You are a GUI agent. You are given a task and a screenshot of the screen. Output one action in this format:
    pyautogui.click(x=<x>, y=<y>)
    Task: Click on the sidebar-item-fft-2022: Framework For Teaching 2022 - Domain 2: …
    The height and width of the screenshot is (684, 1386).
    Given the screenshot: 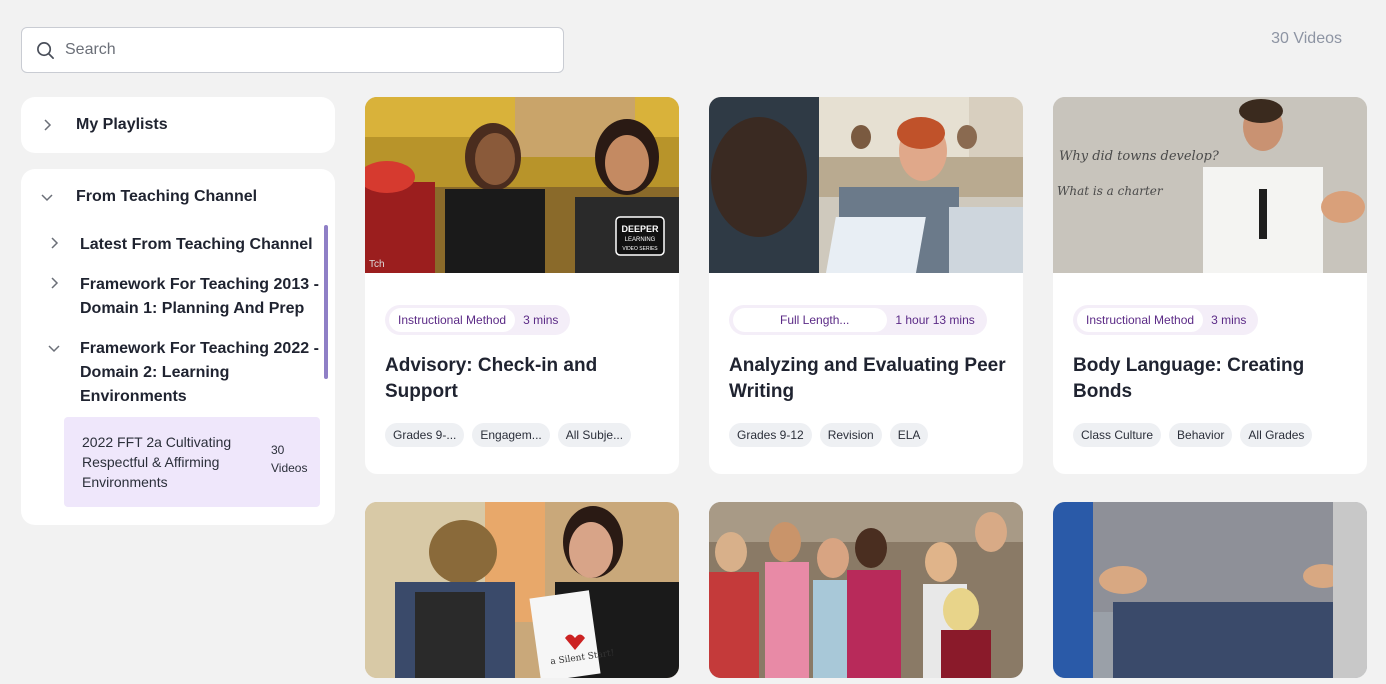 What is the action you would take?
    pyautogui.click(x=200, y=373)
    